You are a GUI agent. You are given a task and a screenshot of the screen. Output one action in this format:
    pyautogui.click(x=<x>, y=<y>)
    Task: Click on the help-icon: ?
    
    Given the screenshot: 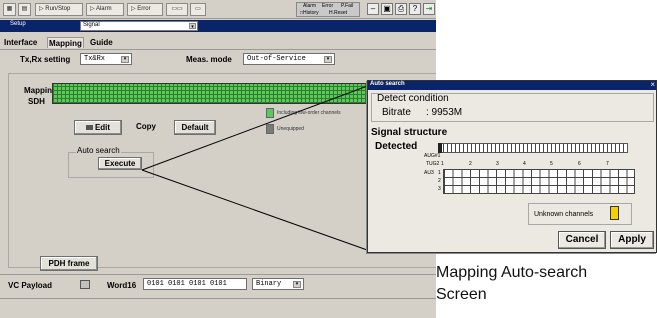 What is the action you would take?
    pyautogui.click(x=415, y=9)
    